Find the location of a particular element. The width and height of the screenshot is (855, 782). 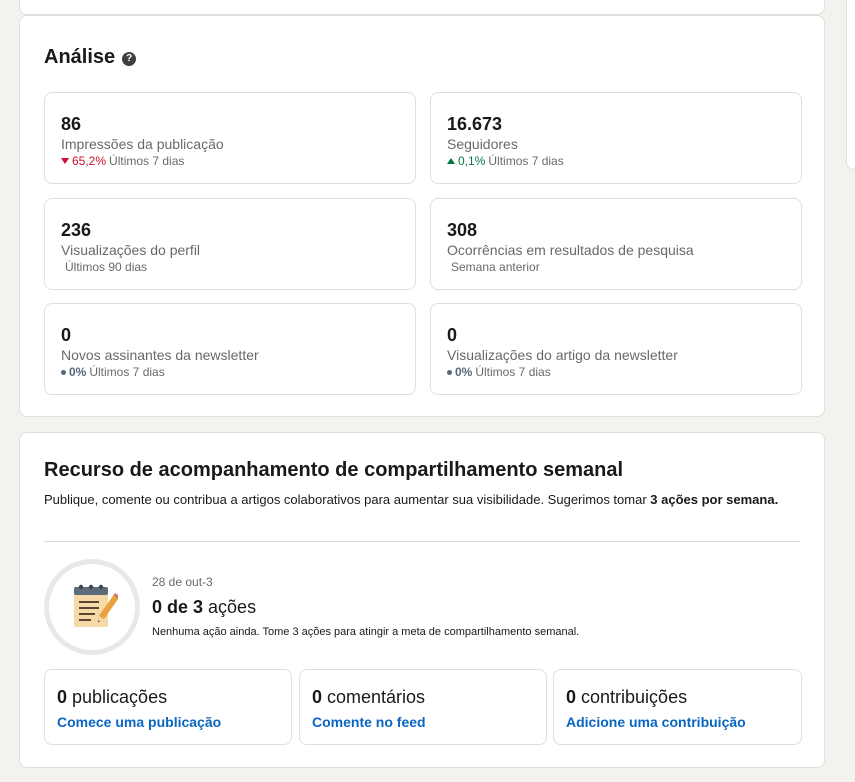

metric-period: Últimos 90 dias is located at coordinates (106, 267).